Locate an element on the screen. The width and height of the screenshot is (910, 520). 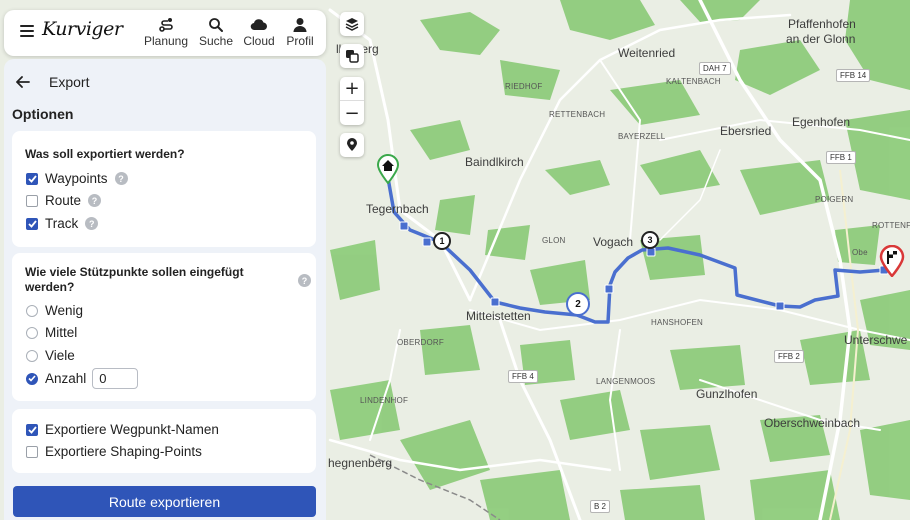
plus-icon: + is located at coordinates (352, 88).